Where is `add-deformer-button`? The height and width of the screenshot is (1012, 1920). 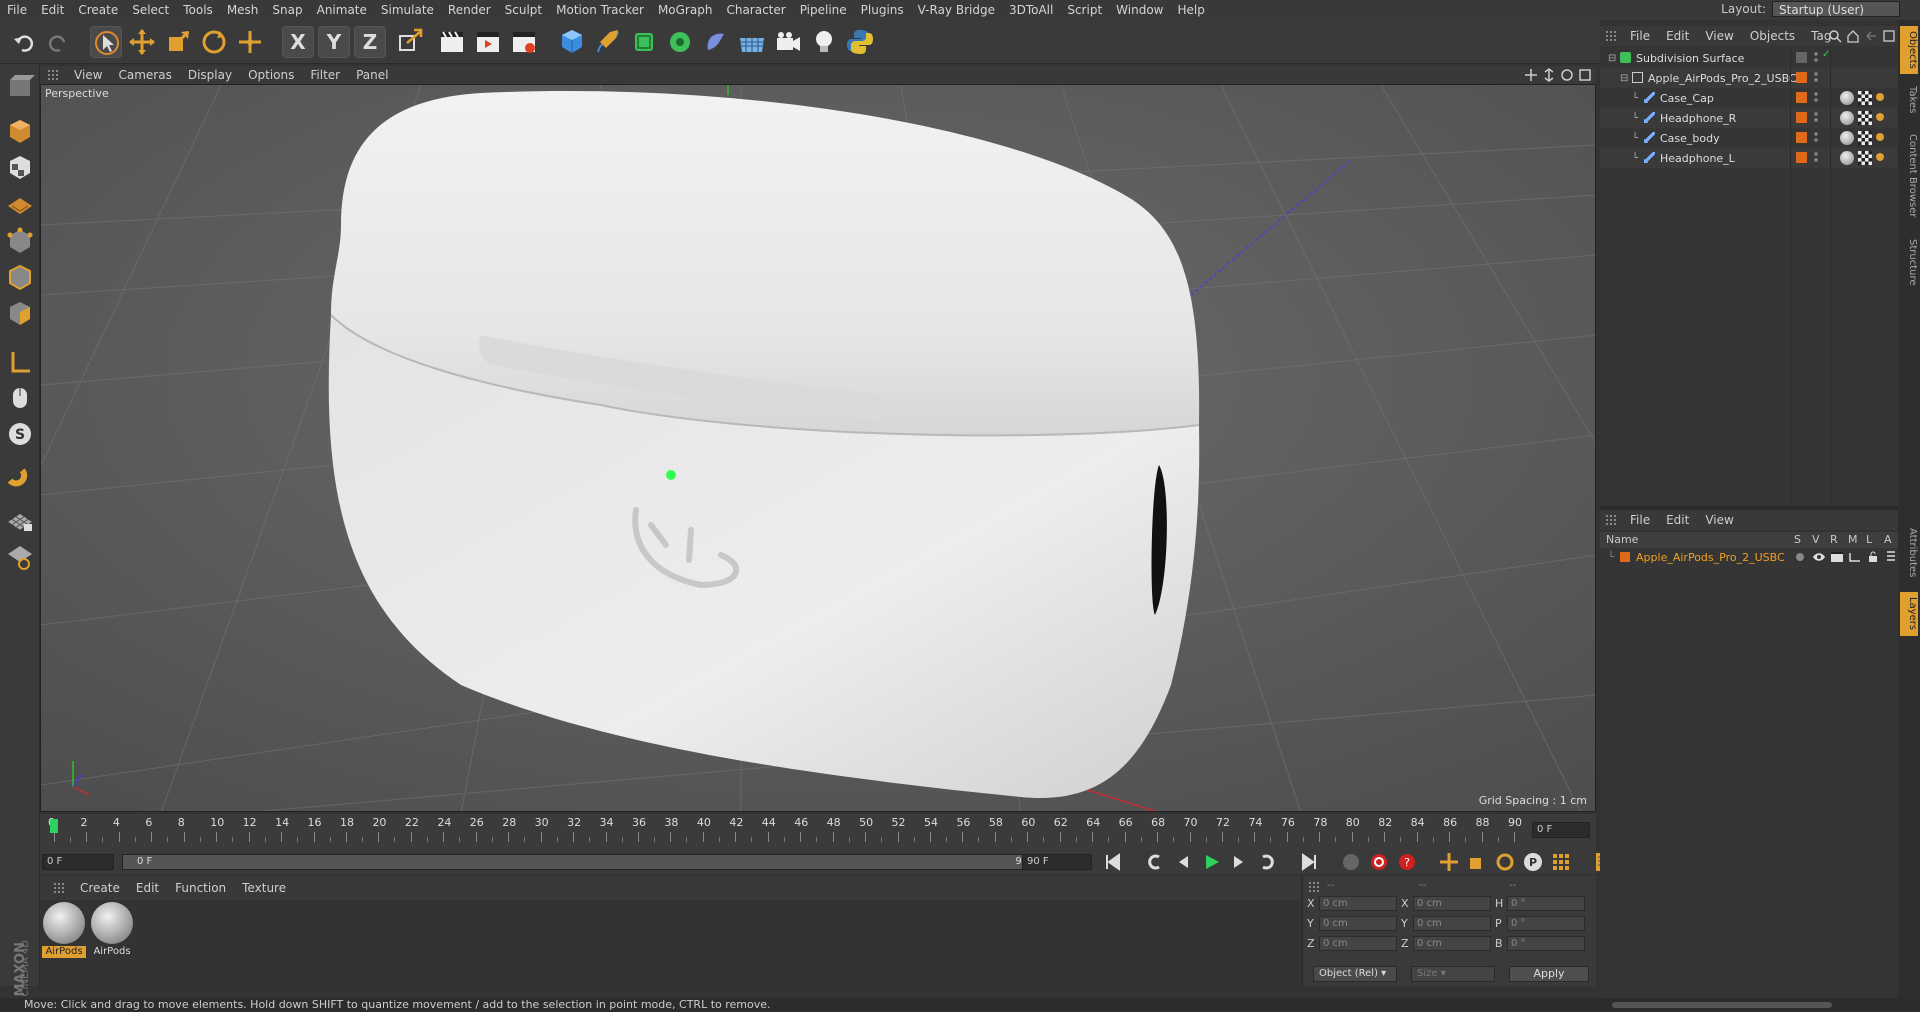 add-deformer-button is located at coordinates (716, 42).